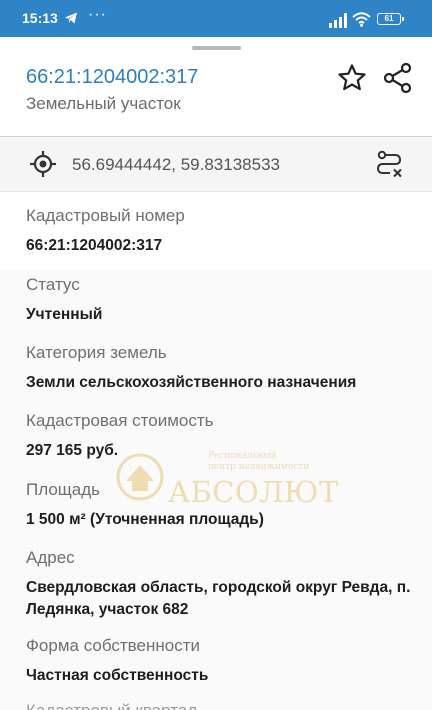  I want to click on field-label: Категория земель, so click(96, 352).